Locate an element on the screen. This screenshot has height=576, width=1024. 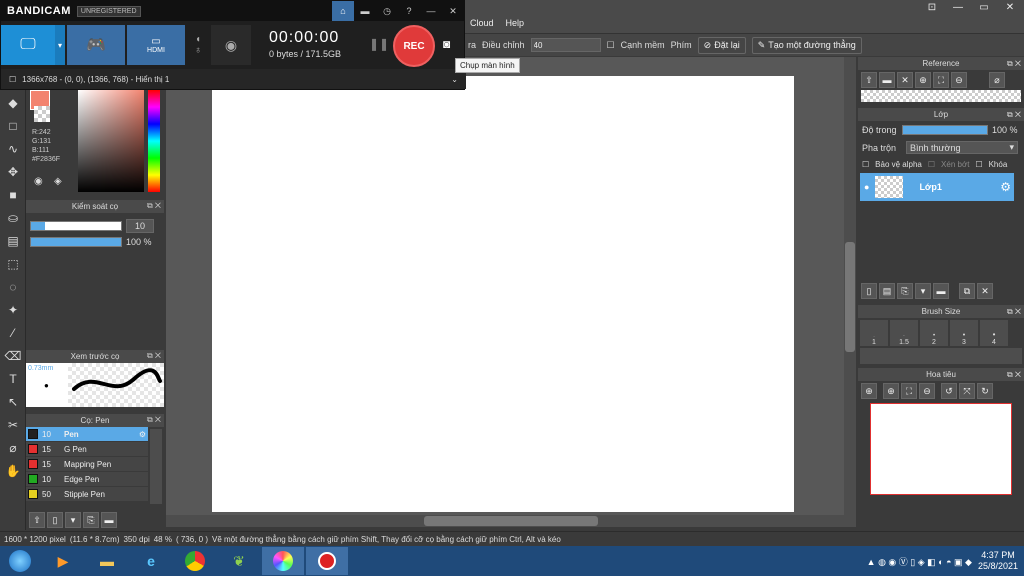
mic-icon: ♁ is located at coordinates (198, 50).